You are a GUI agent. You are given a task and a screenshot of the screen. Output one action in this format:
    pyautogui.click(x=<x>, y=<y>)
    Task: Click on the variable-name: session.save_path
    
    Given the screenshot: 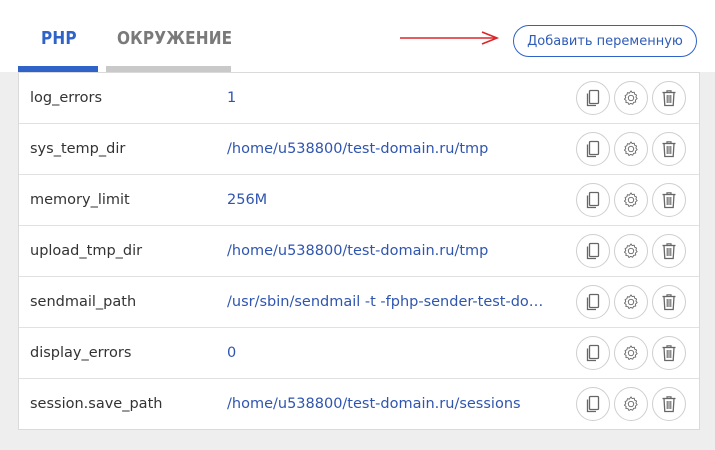 What is the action you would take?
    pyautogui.click(x=96, y=404)
    